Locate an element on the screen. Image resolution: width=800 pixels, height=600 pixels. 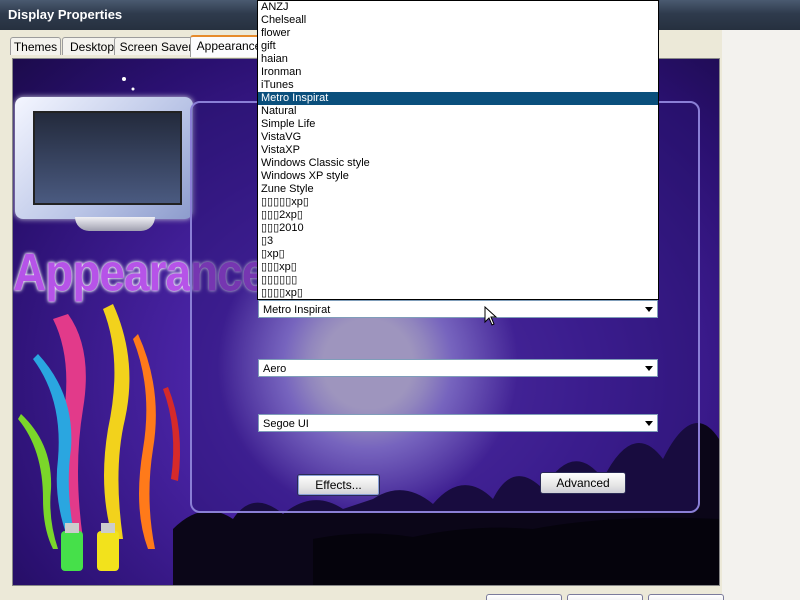
dropdown-option: ▯▯▯▯▯▯ is located at coordinates (458, 280).